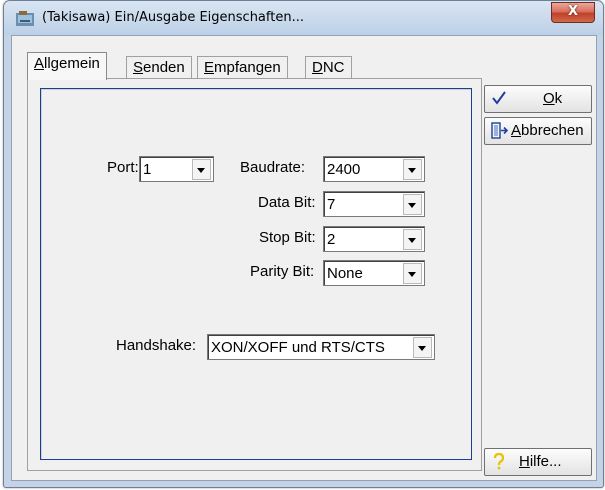  I want to click on cancel-accel: A, so click(516, 130).